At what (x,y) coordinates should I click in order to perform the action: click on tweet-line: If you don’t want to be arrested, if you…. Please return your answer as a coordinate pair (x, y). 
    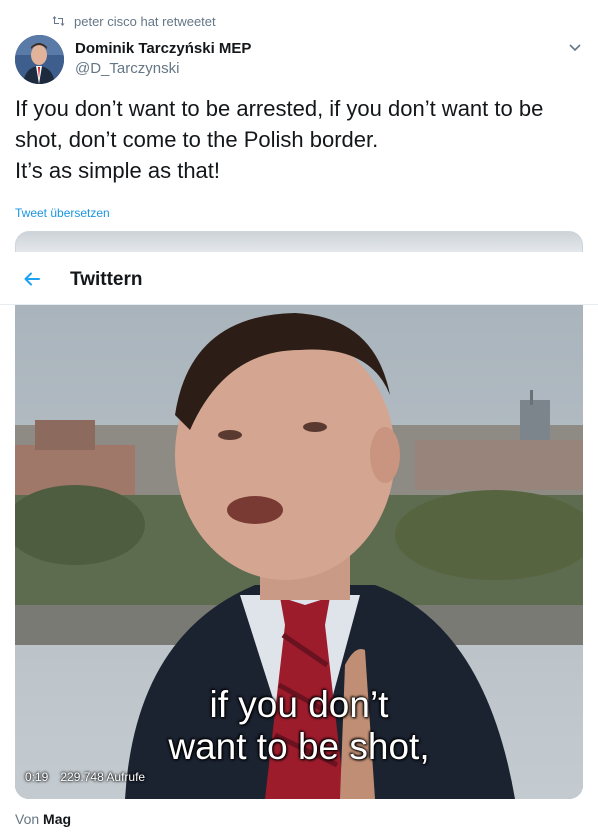
    Looking at the image, I should click on (279, 108).